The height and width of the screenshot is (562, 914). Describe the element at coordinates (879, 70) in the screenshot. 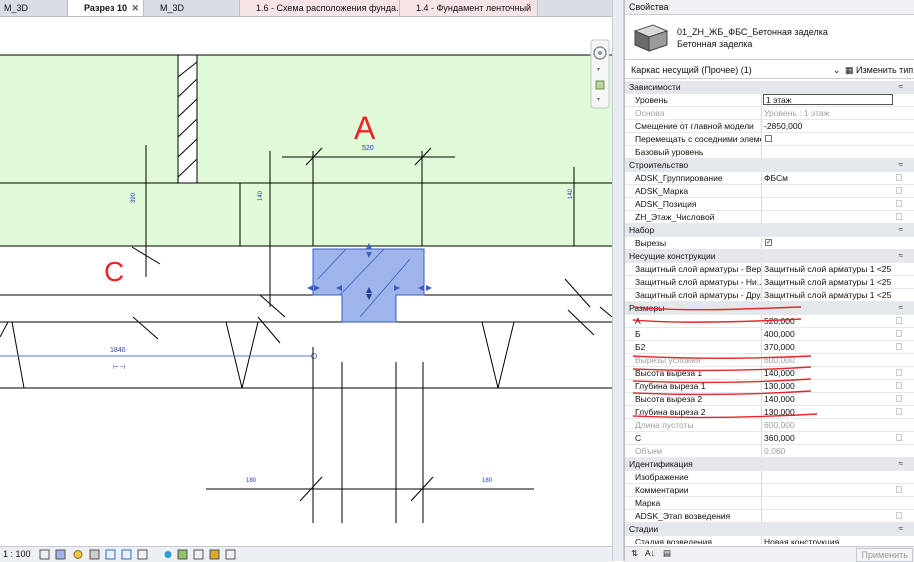

I see `edit-type-button: ▦ Изменить тип` at that location.